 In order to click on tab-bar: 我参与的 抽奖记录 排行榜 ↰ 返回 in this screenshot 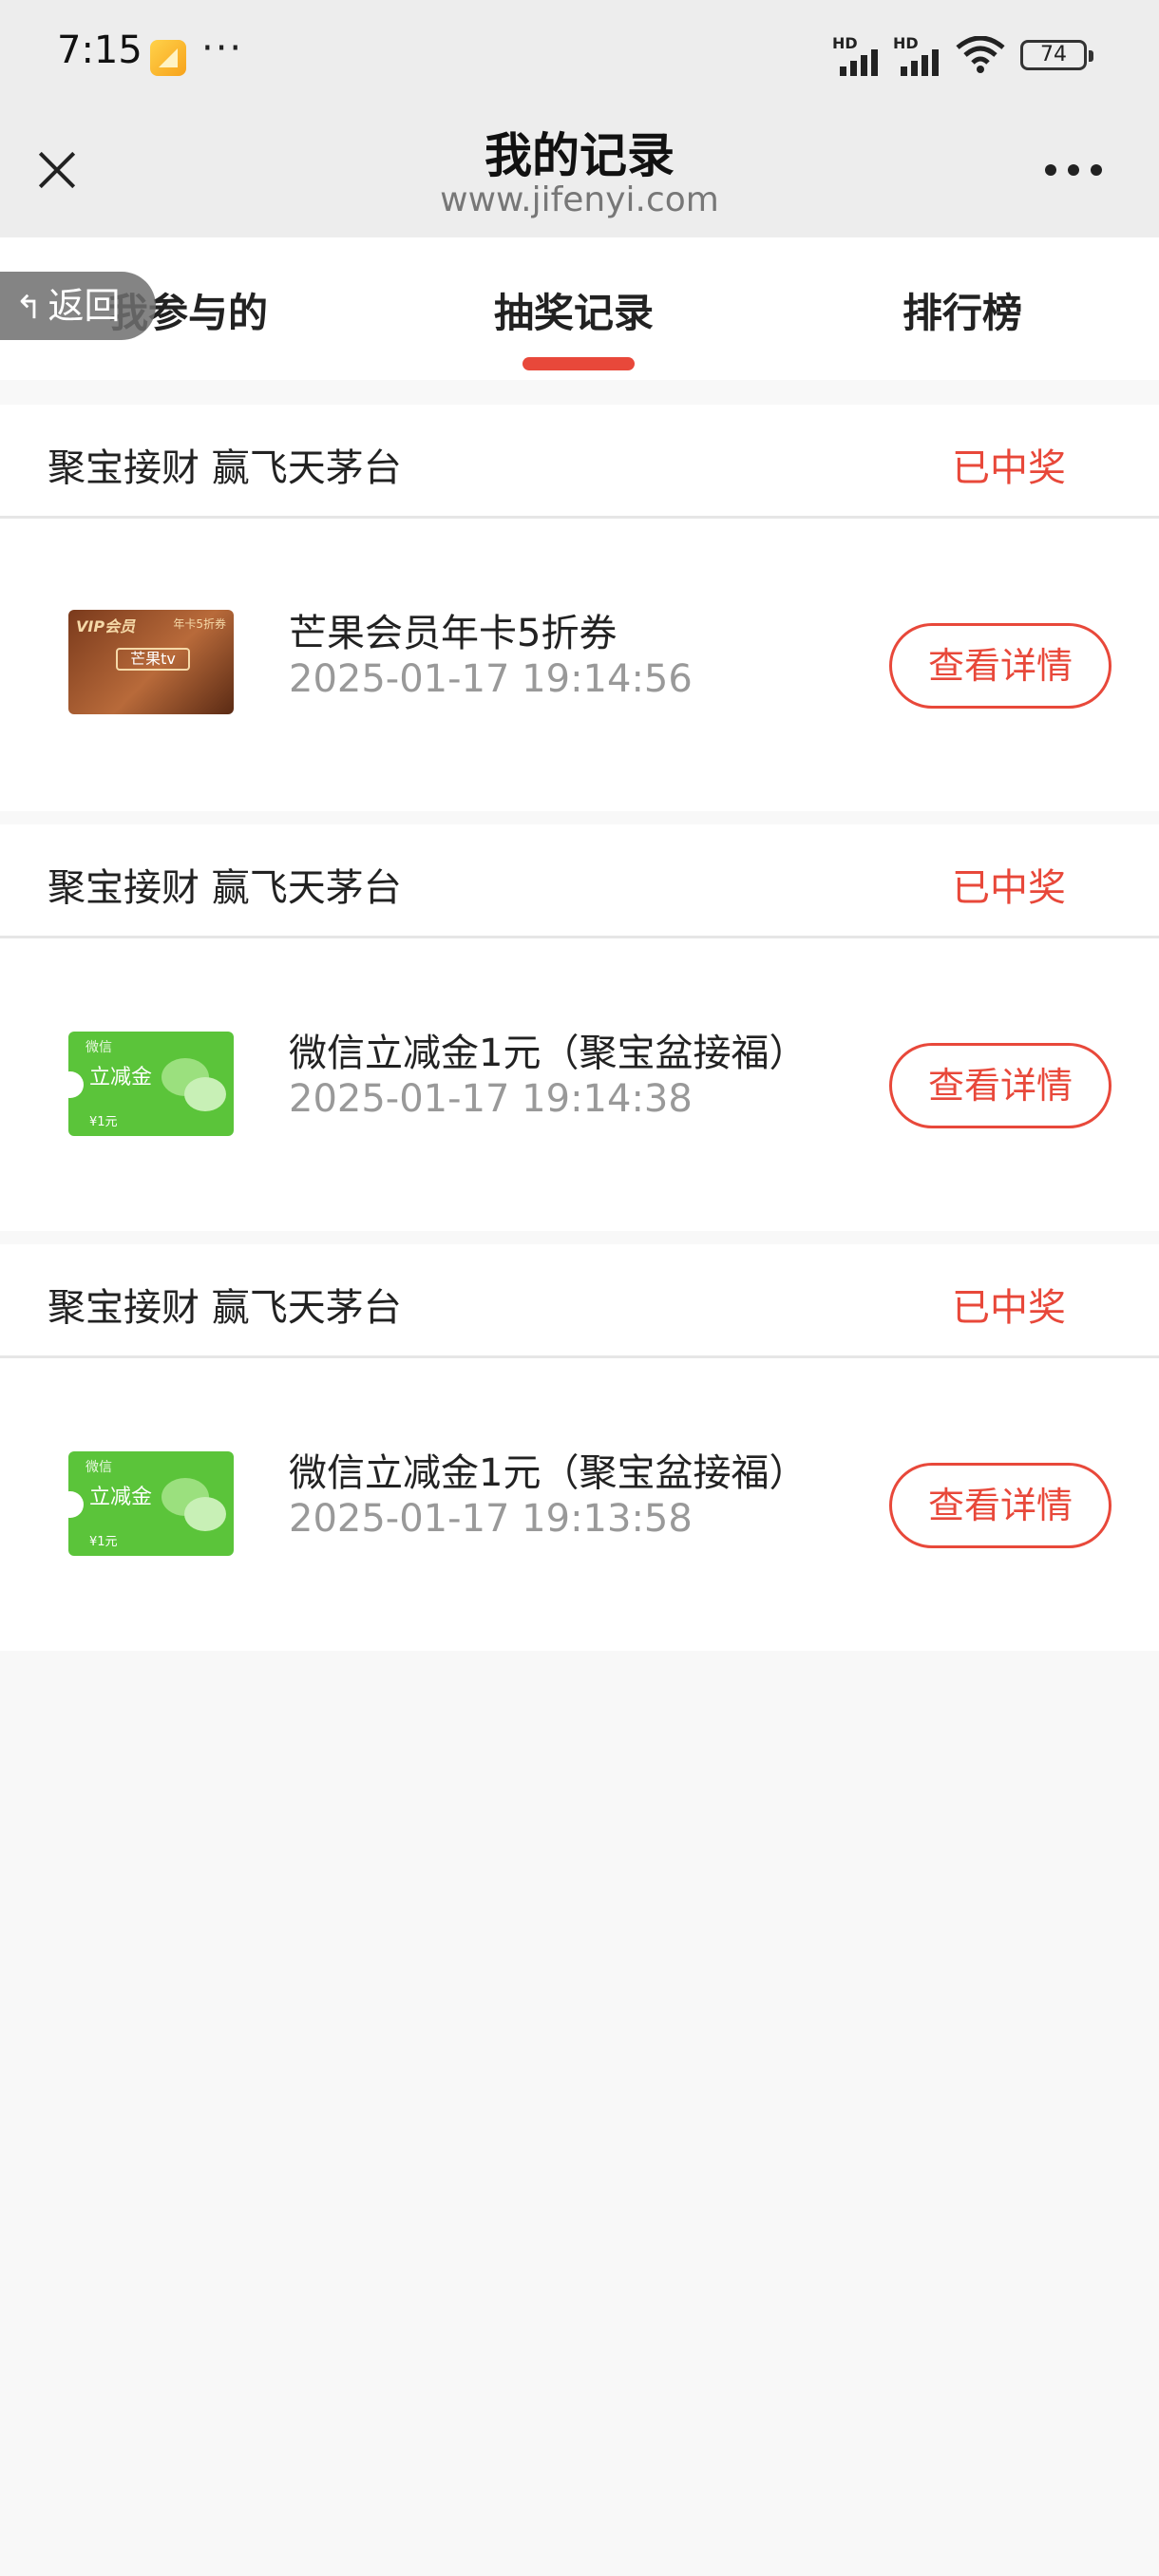, I will do `click(579, 308)`.